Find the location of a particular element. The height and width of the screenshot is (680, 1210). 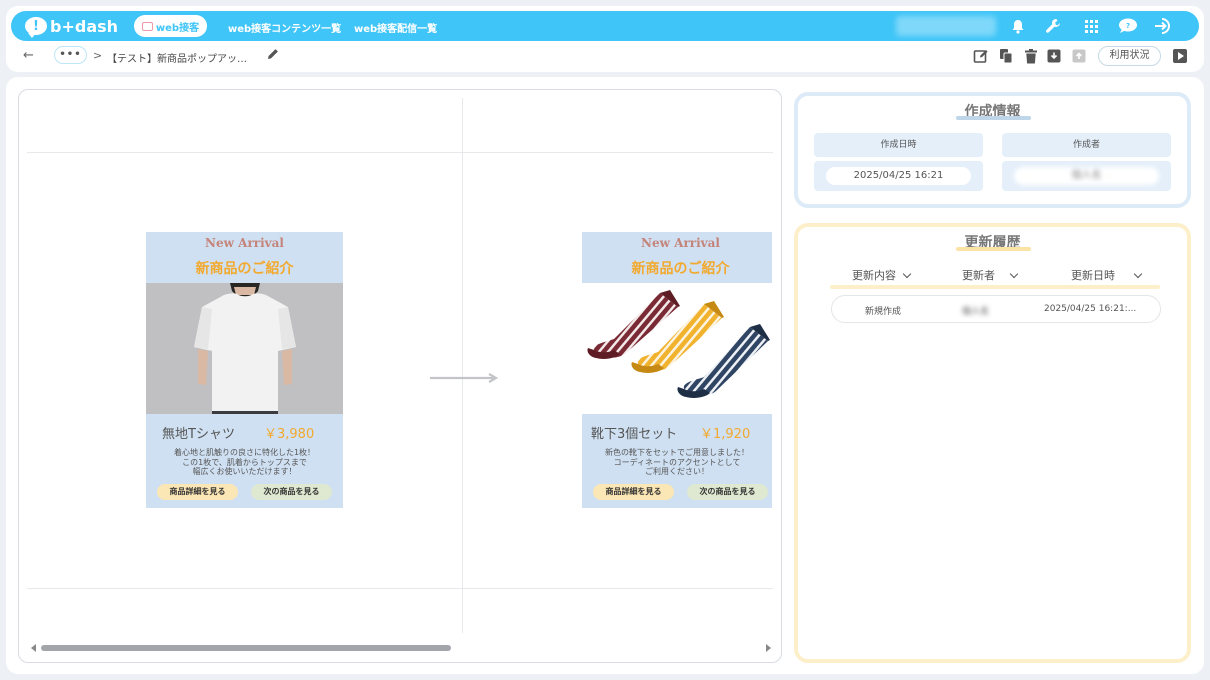

tshirt-image is located at coordinates (244, 348).